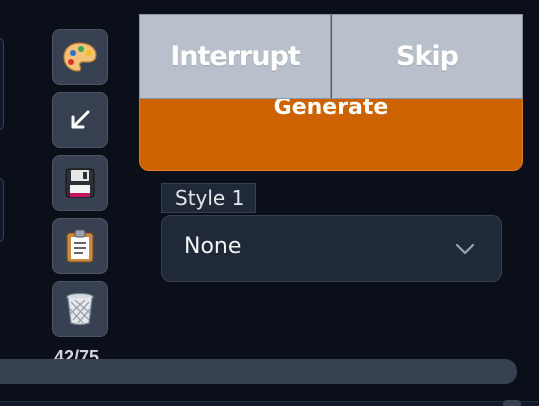 The height and width of the screenshot is (406, 539). Describe the element at coordinates (235, 56) in the screenshot. I see `interrupt-button: Interrupt` at that location.